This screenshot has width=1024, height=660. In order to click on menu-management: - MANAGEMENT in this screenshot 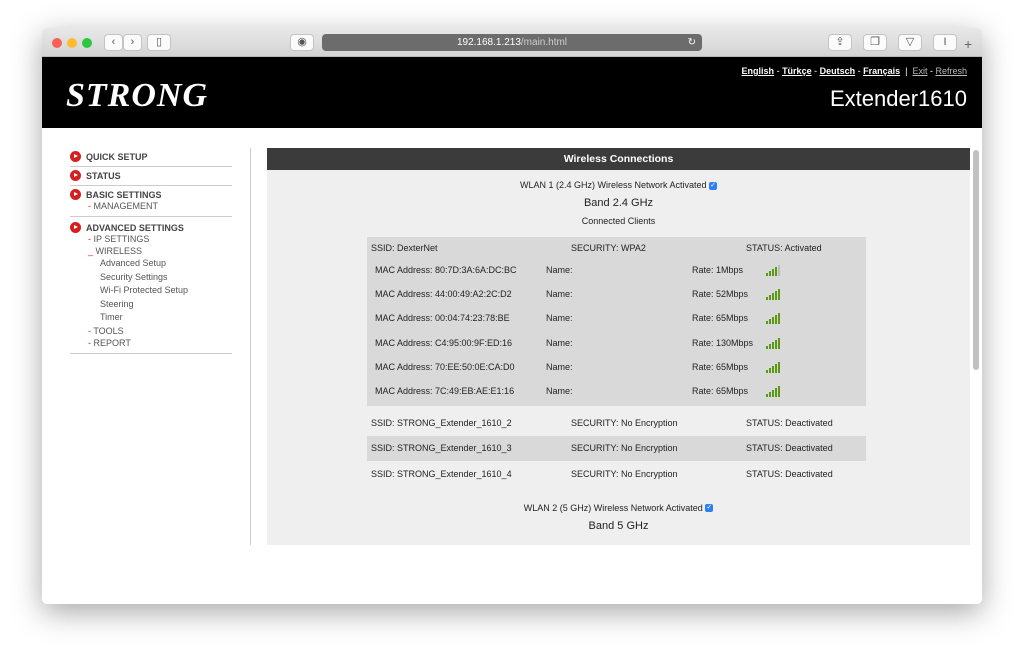, I will do `click(151, 206)`.